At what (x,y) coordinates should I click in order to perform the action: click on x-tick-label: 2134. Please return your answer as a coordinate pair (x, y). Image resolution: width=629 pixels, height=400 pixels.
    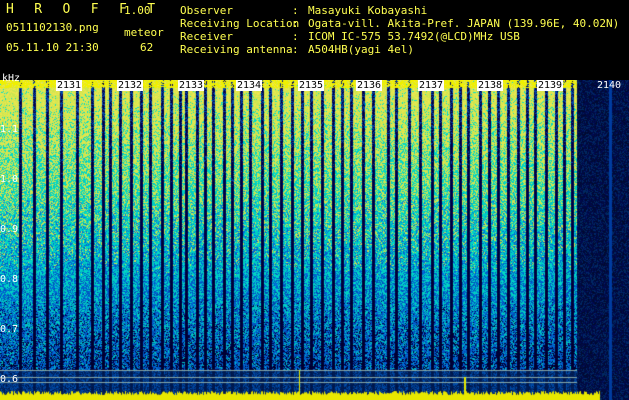
    Looking at the image, I should click on (249, 85).